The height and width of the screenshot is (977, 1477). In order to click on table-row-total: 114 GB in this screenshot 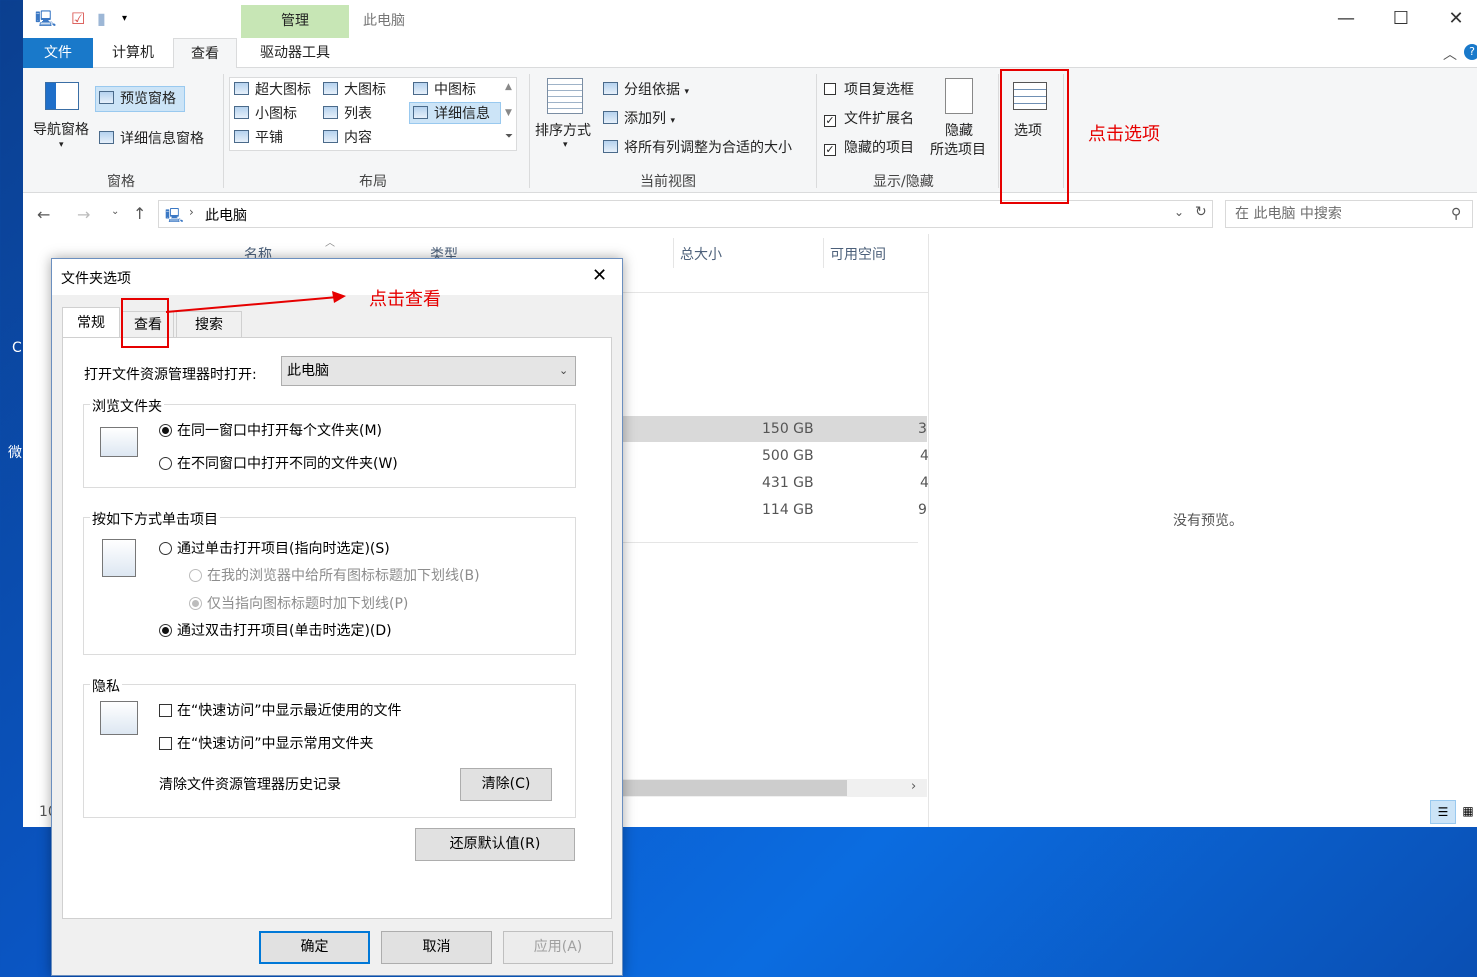, I will do `click(788, 510)`.